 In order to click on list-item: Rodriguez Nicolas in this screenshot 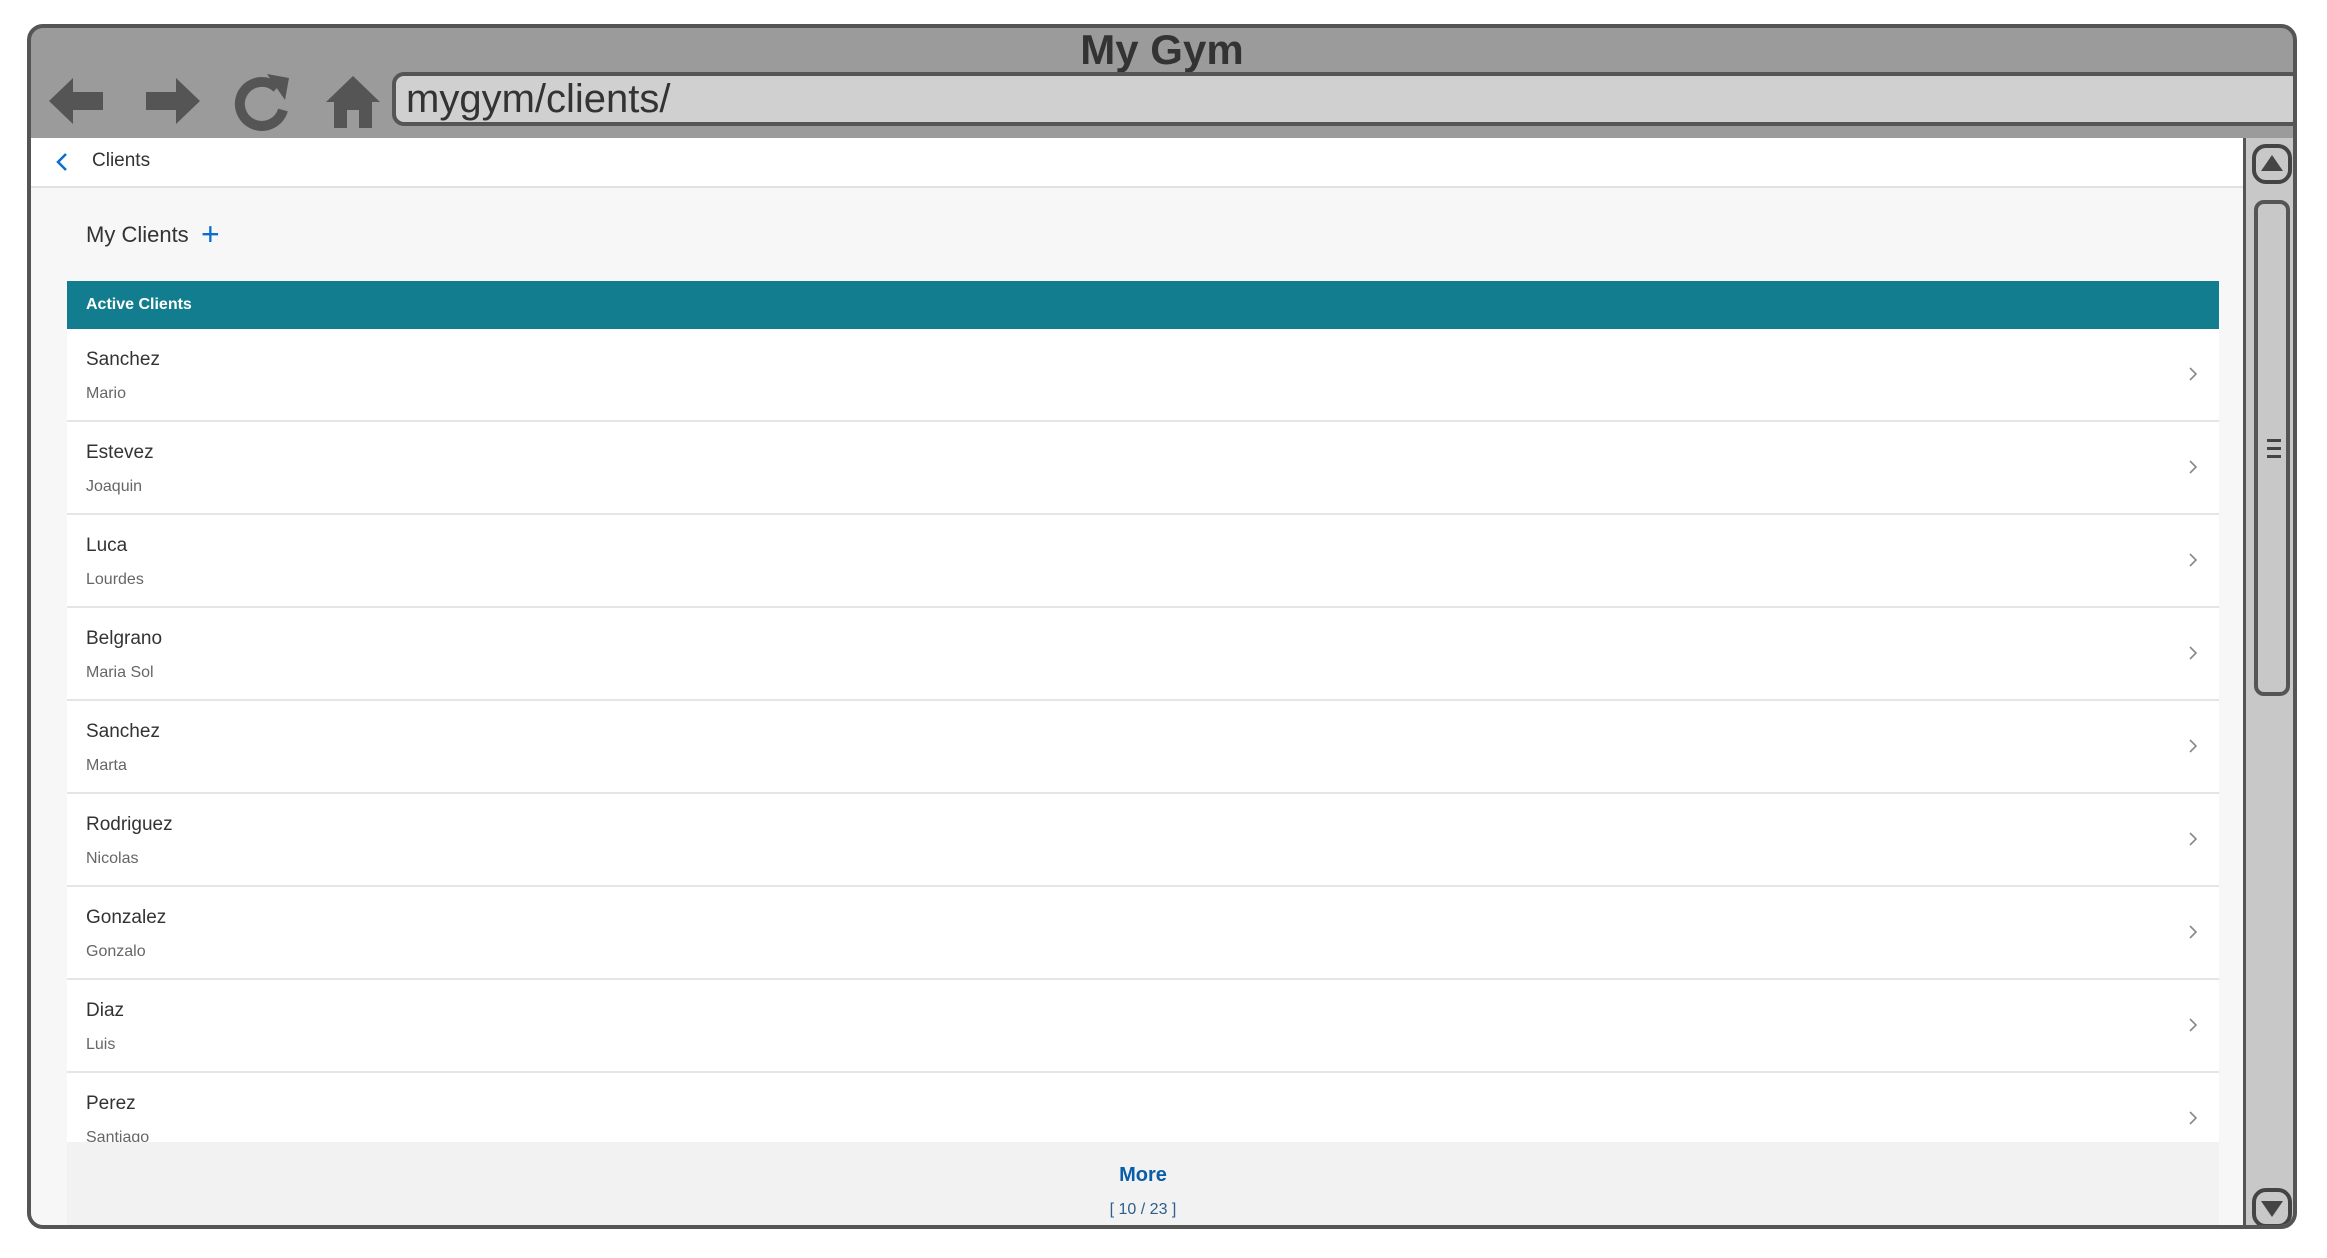, I will do `click(1143, 840)`.